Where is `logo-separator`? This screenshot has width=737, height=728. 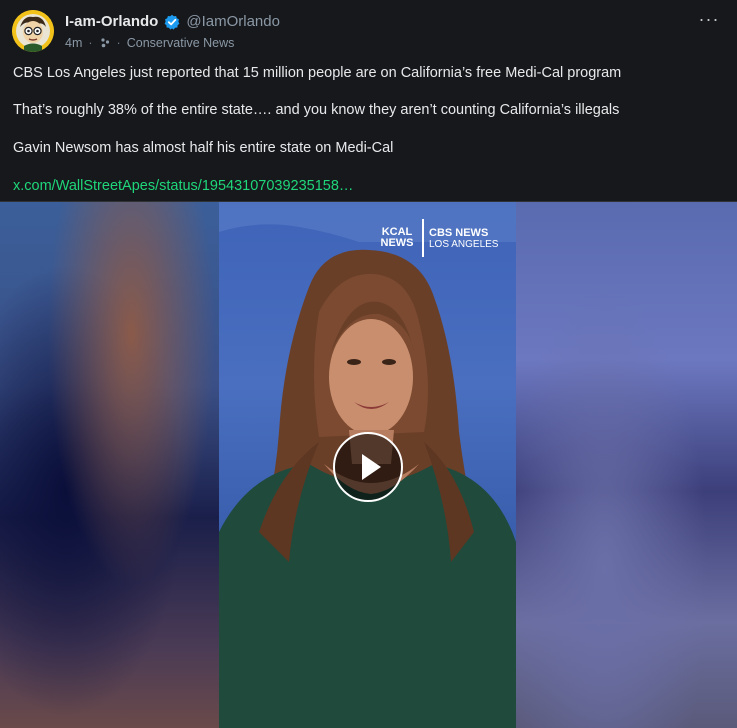
logo-separator is located at coordinates (423, 238).